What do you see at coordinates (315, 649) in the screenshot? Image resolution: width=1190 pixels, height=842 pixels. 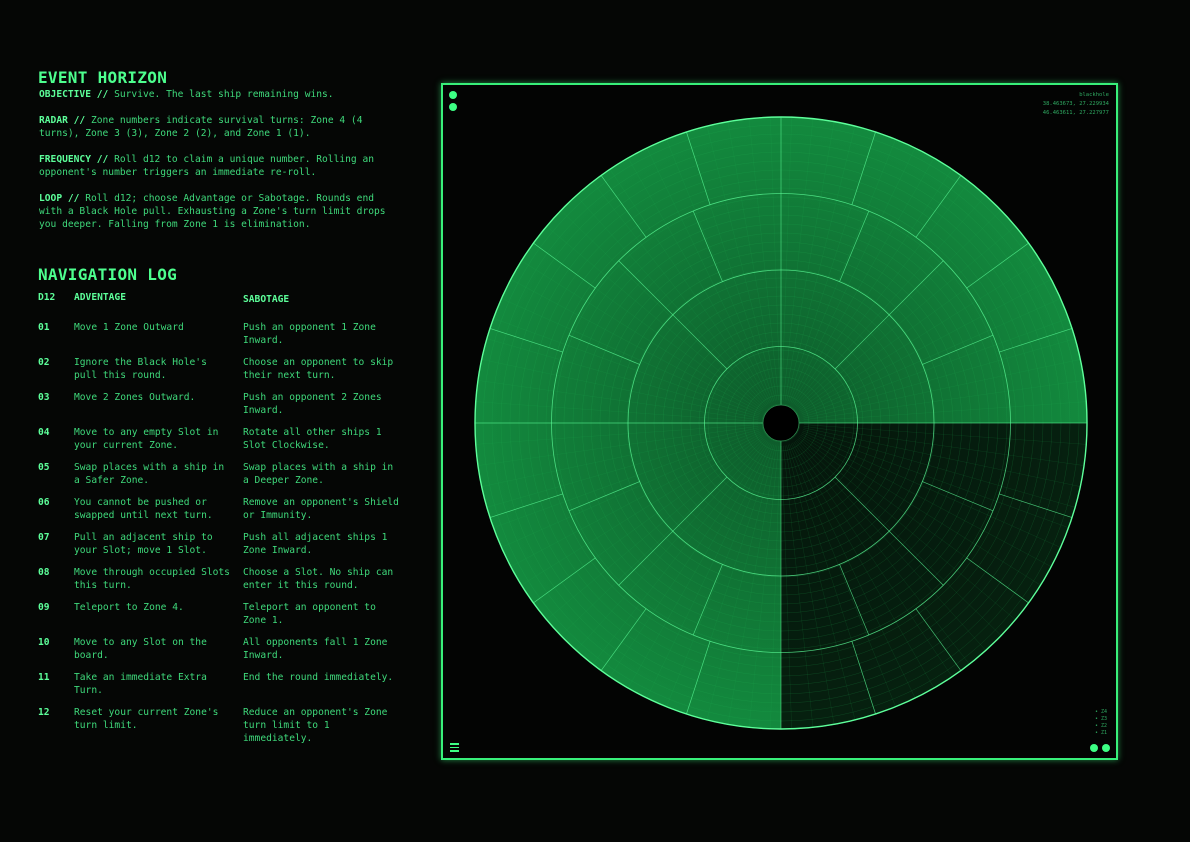 I see `sabotage-text: All opponents fall 1 Zone Inward.` at bounding box center [315, 649].